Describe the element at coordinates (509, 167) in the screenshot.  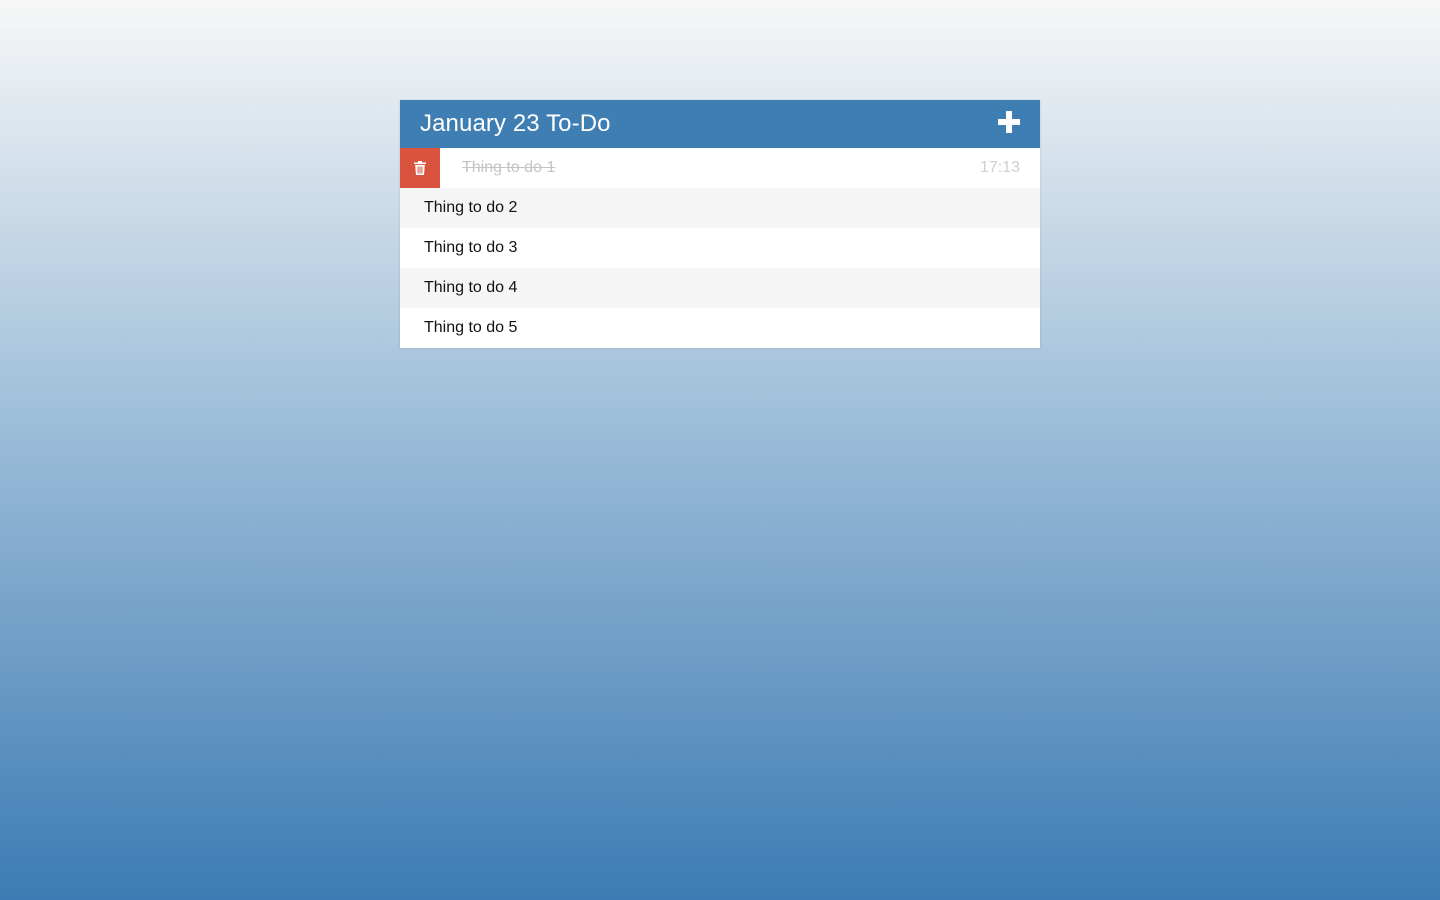
I see `todo-item-label: Thing to do 1` at that location.